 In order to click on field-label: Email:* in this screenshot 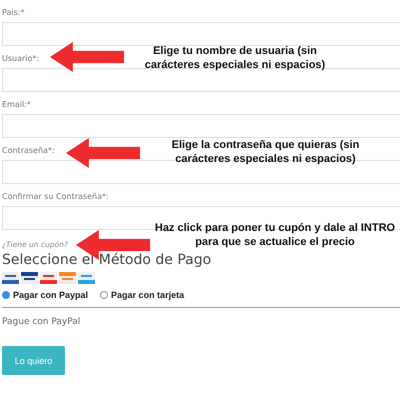, I will do `click(16, 104)`.